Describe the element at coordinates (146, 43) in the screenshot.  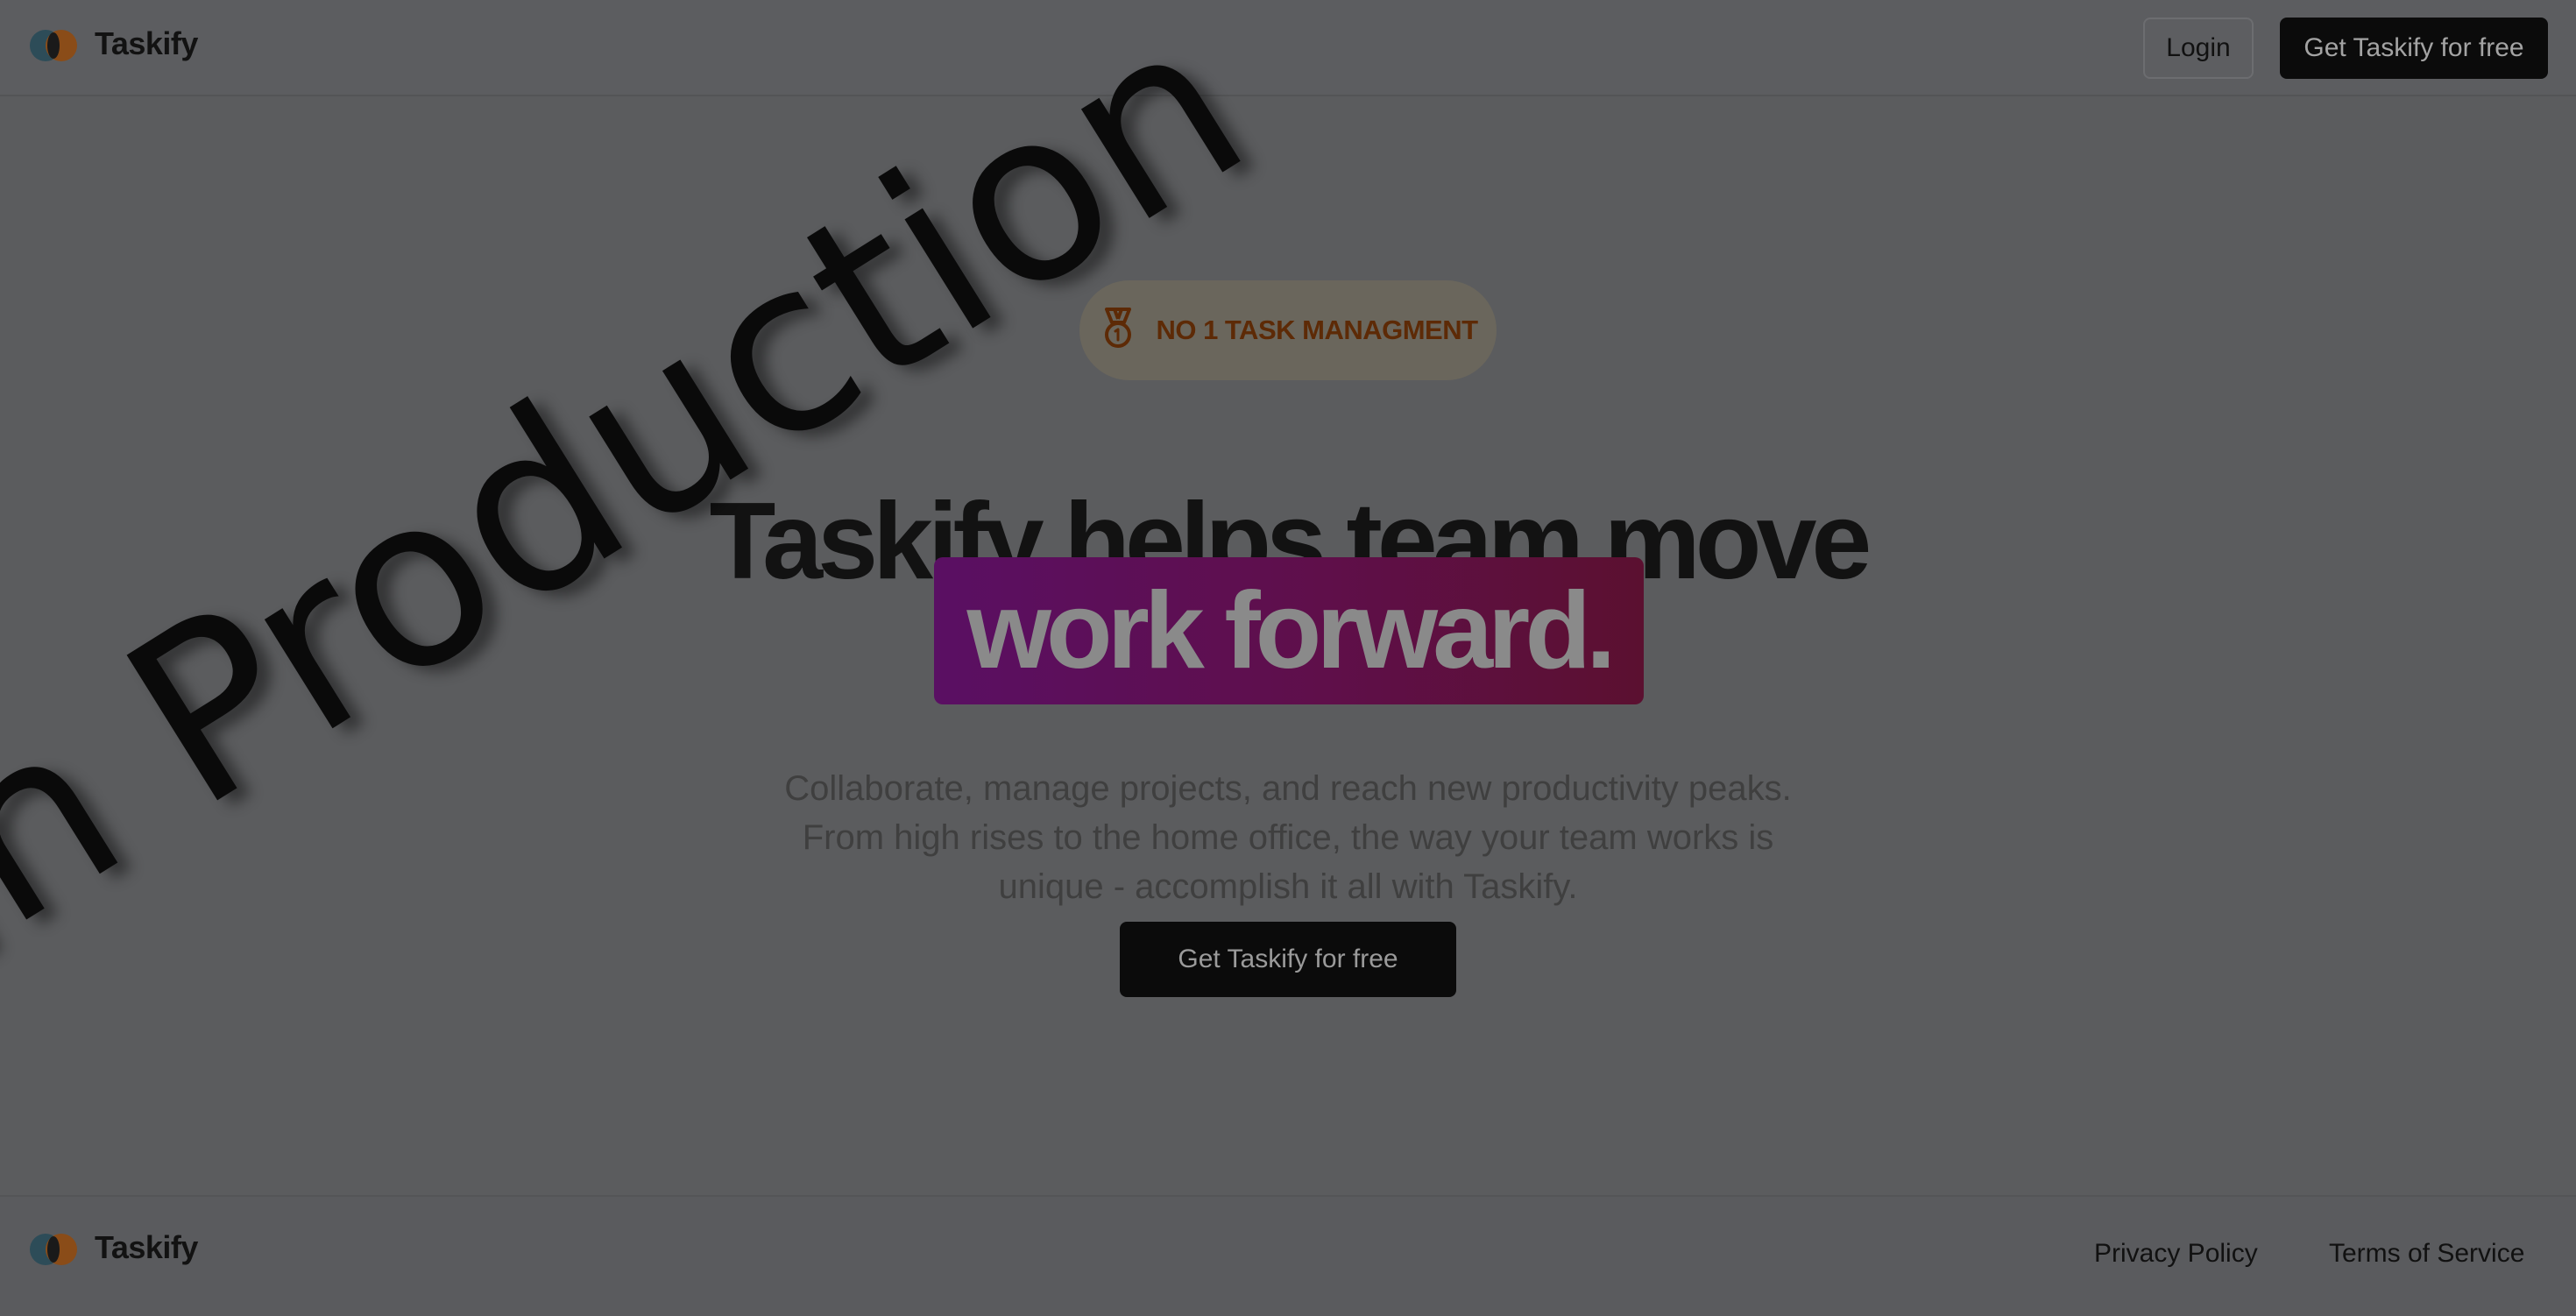
I see `brand-name: Taskify` at that location.